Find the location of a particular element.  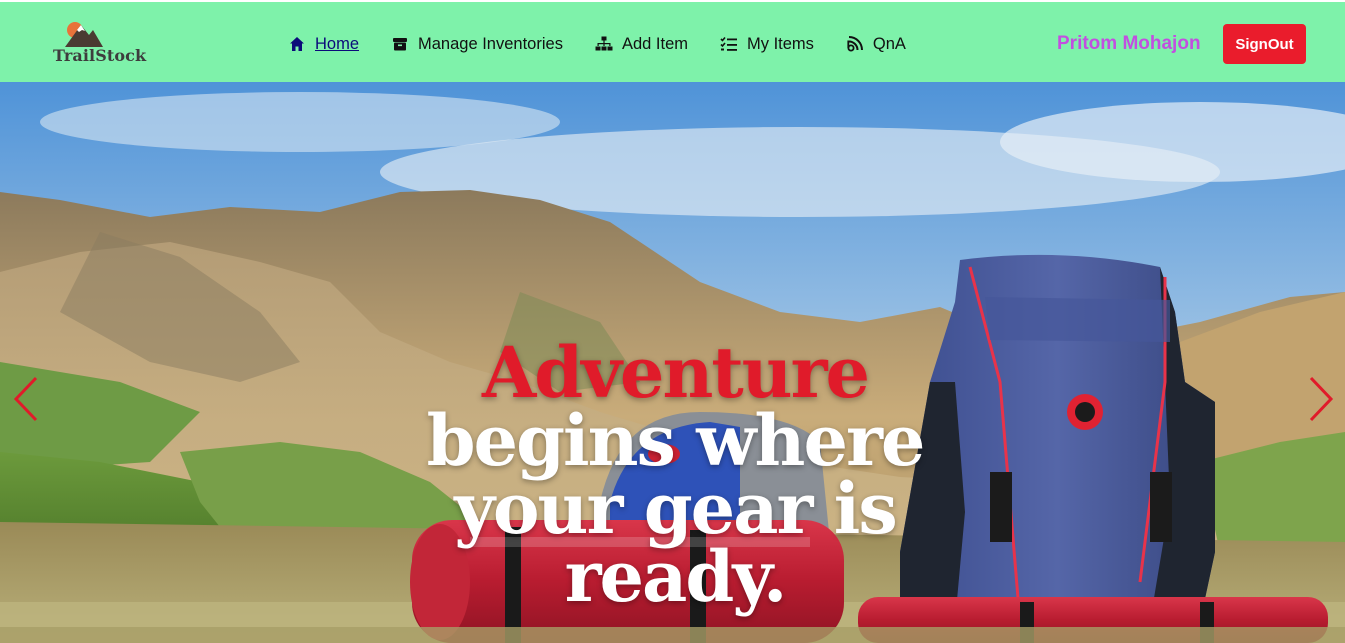

nav-item-qna: QnA is located at coordinates (876, 44).